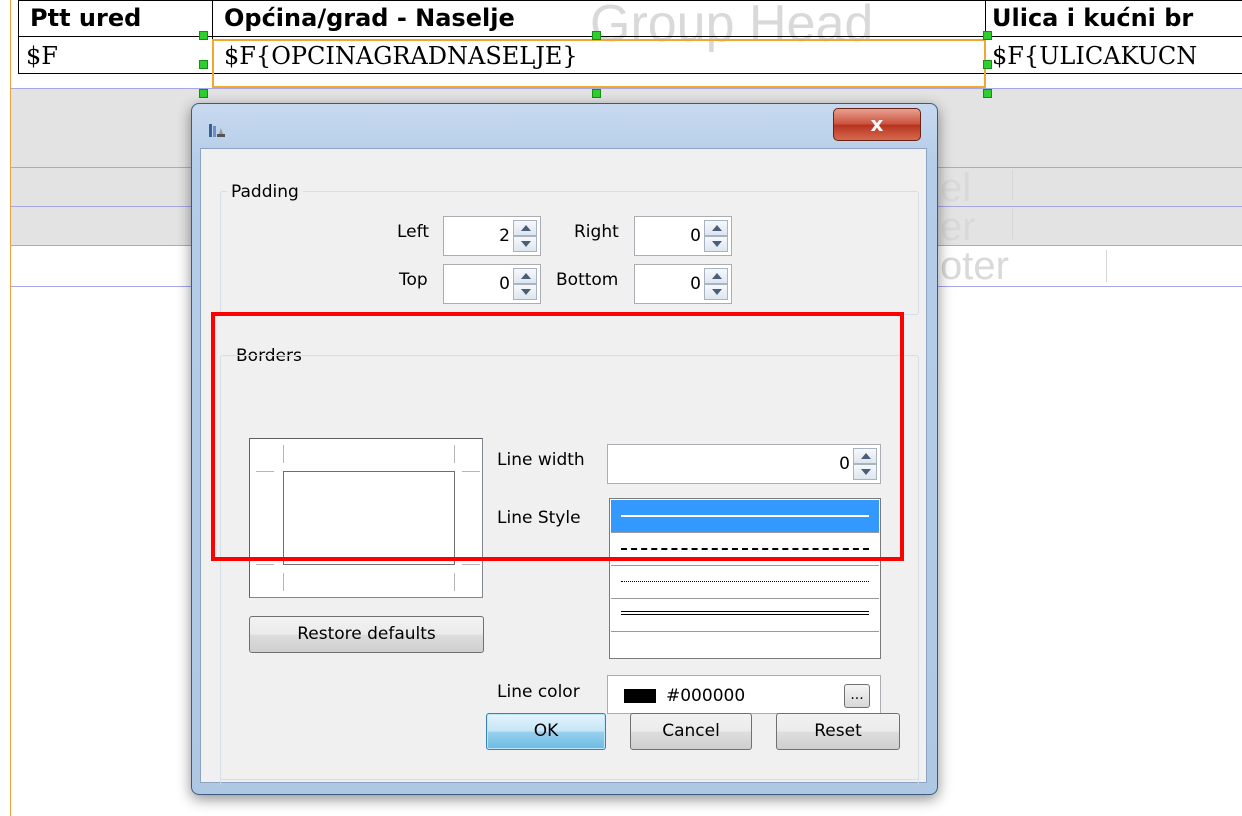 This screenshot has width=1242, height=816. Describe the element at coordinates (116, 56) in the screenshot. I see `detail-cell-ptt: $F` at that location.